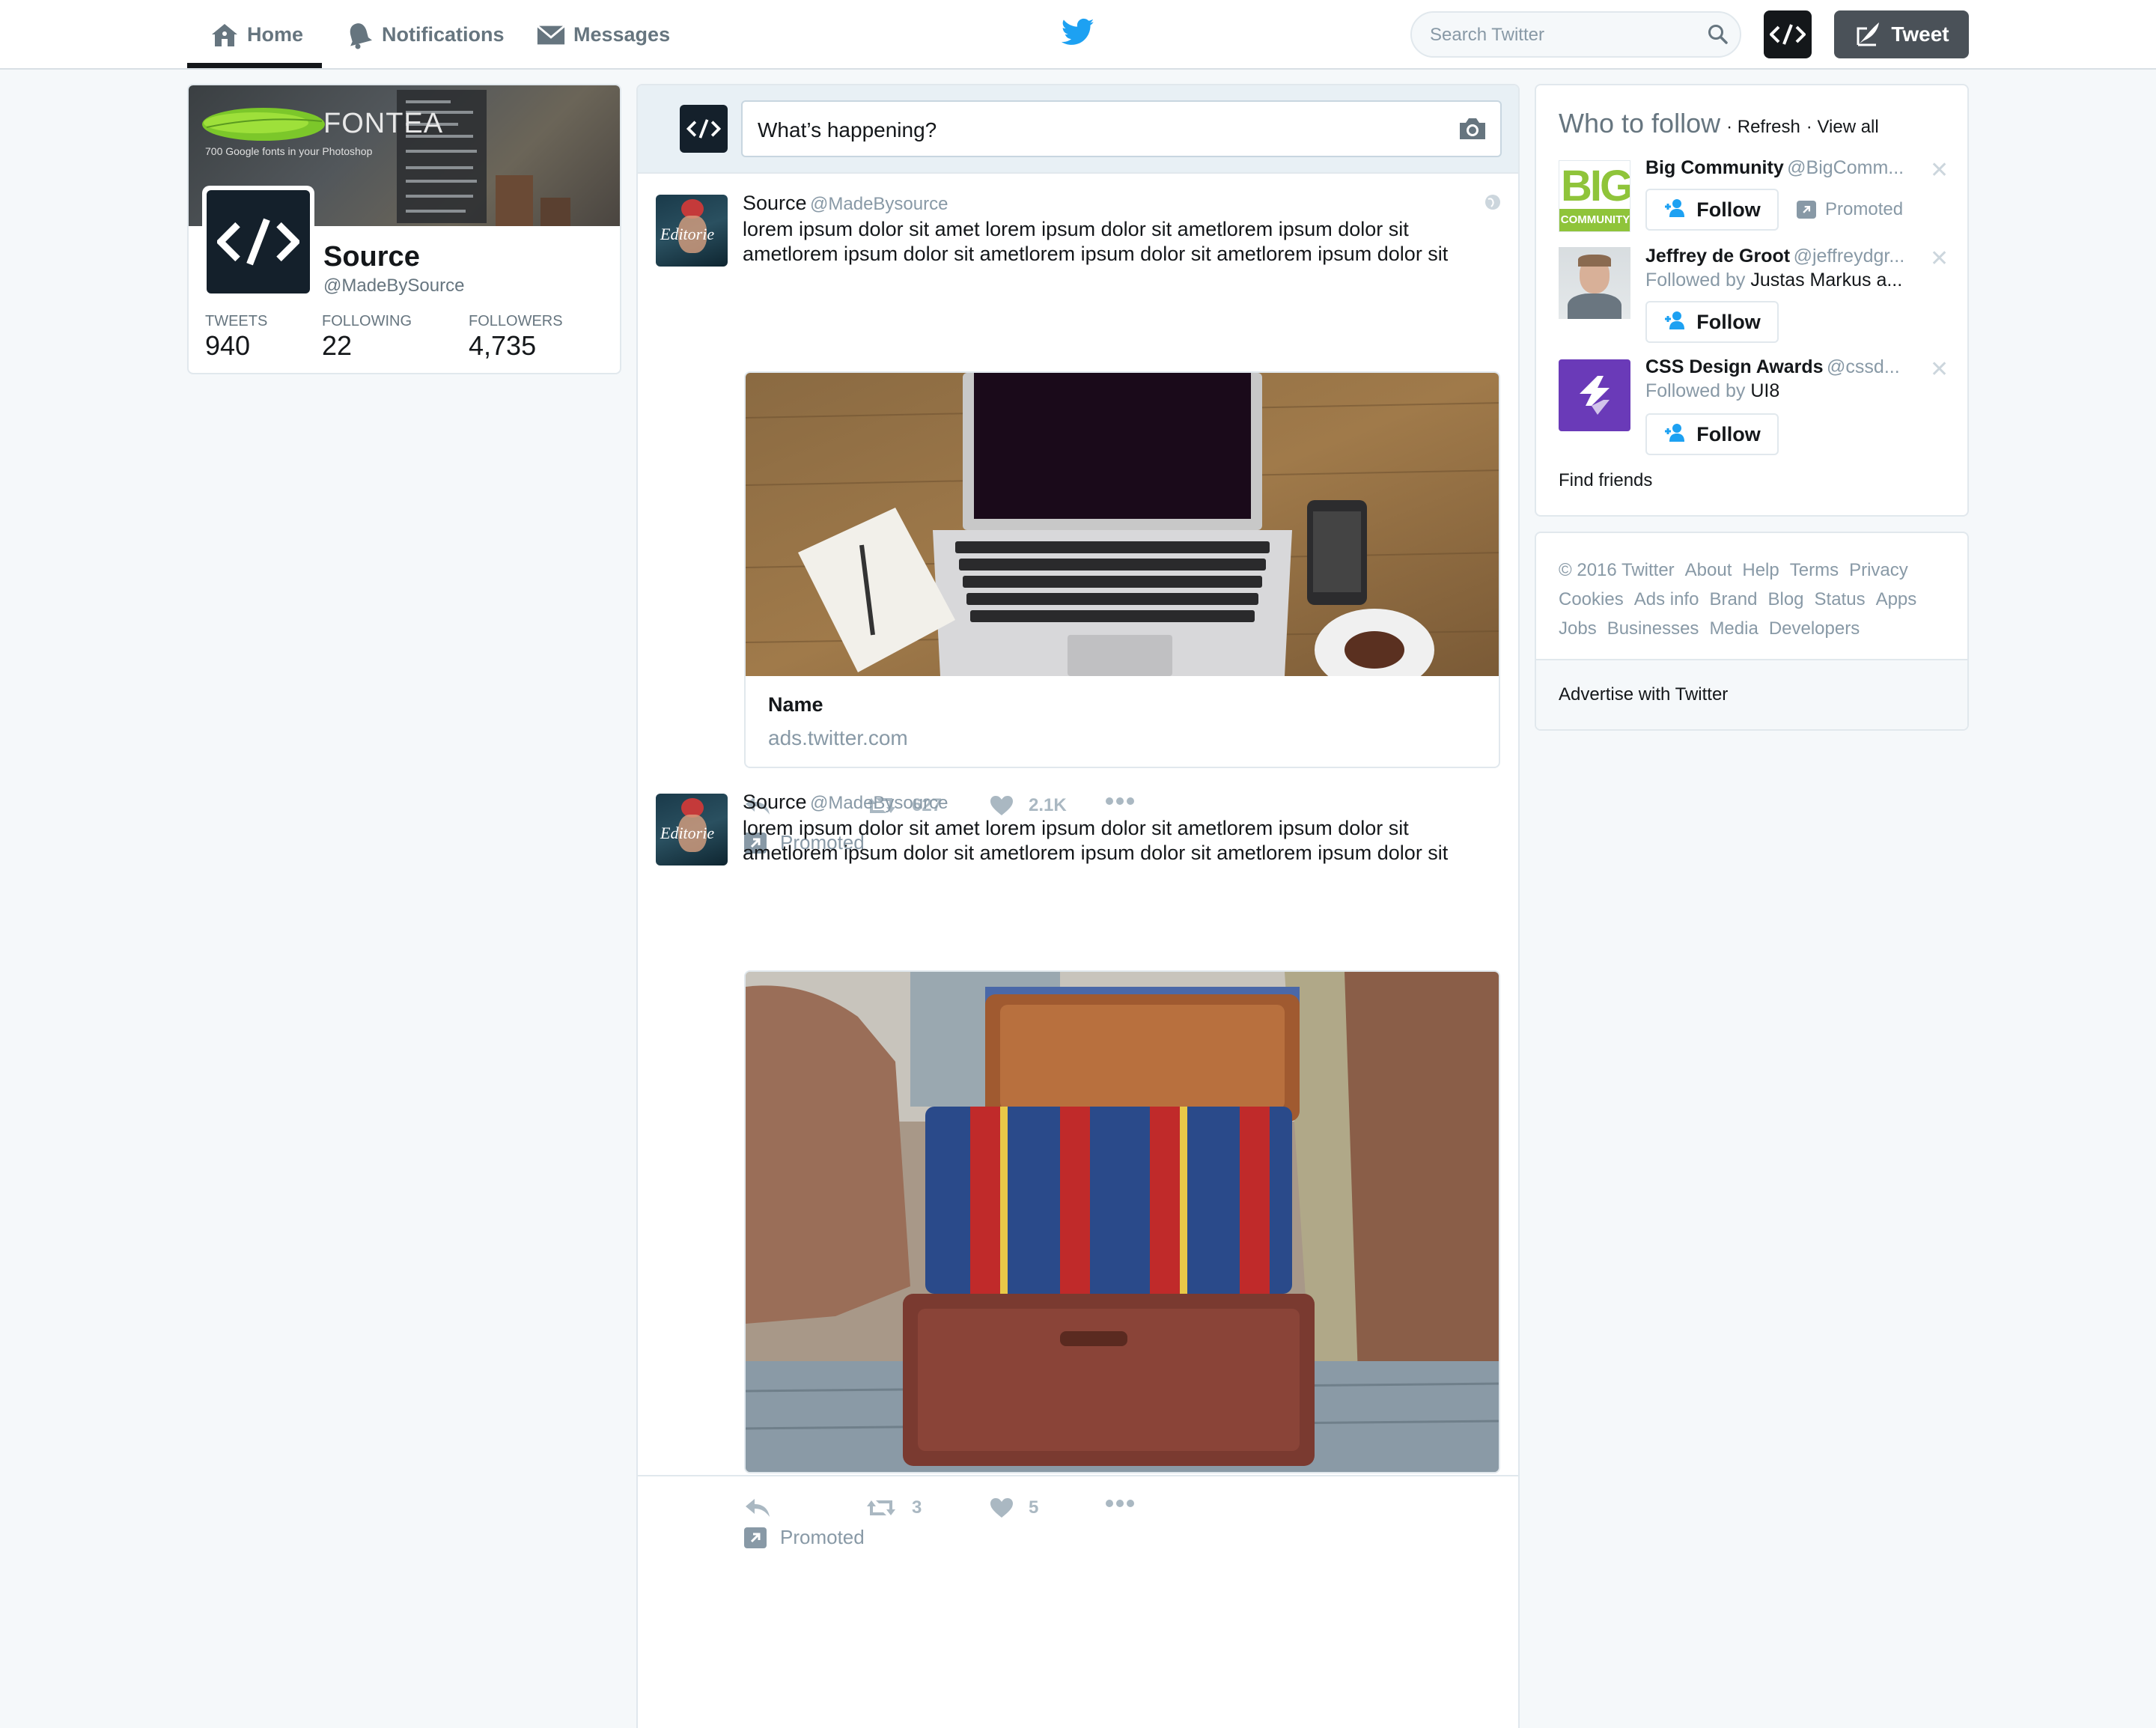 This screenshot has height=1728, width=2156. I want to click on promoted-text: Promoted, so click(822, 1537).